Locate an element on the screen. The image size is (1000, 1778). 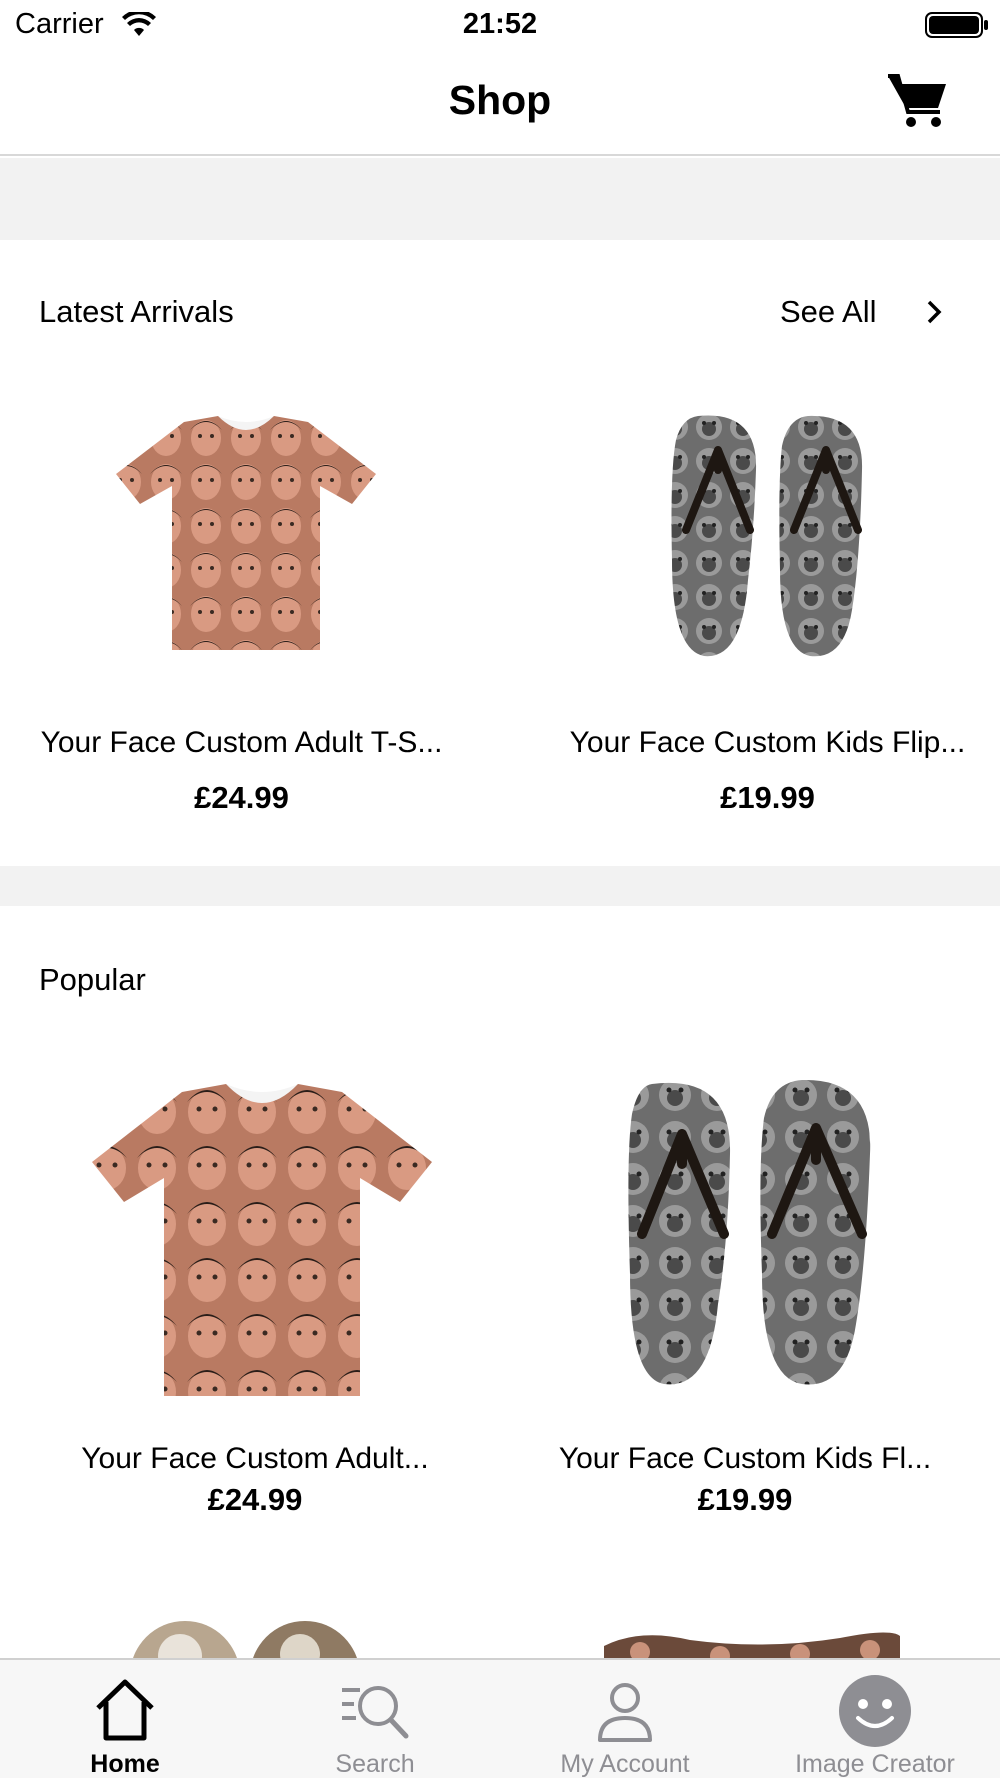
product-card: Your Face Custom Adult... £24.99 is located at coordinates (255, 1300).